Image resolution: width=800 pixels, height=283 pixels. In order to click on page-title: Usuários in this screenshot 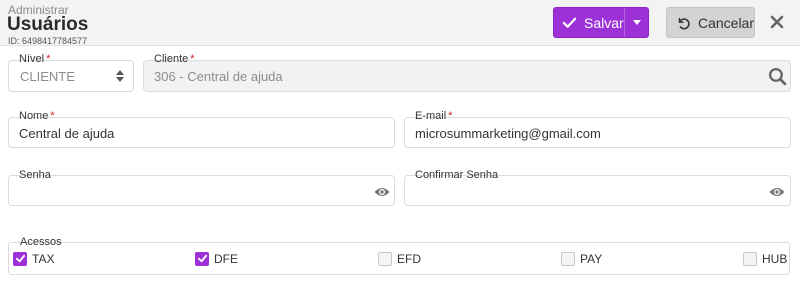, I will do `click(48, 24)`.